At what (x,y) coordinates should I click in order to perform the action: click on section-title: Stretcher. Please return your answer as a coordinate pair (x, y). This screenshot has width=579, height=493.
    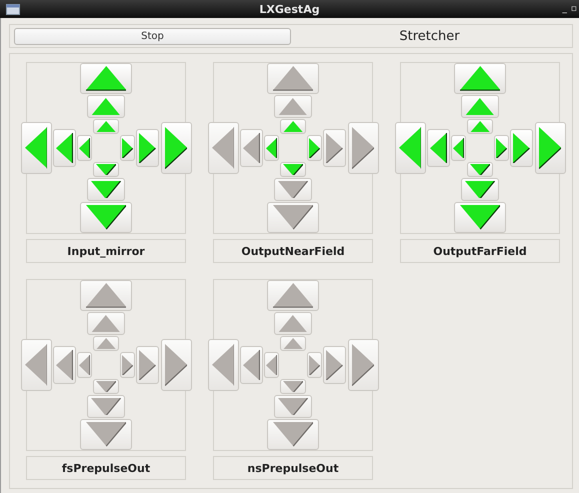
    Looking at the image, I should click on (429, 36).